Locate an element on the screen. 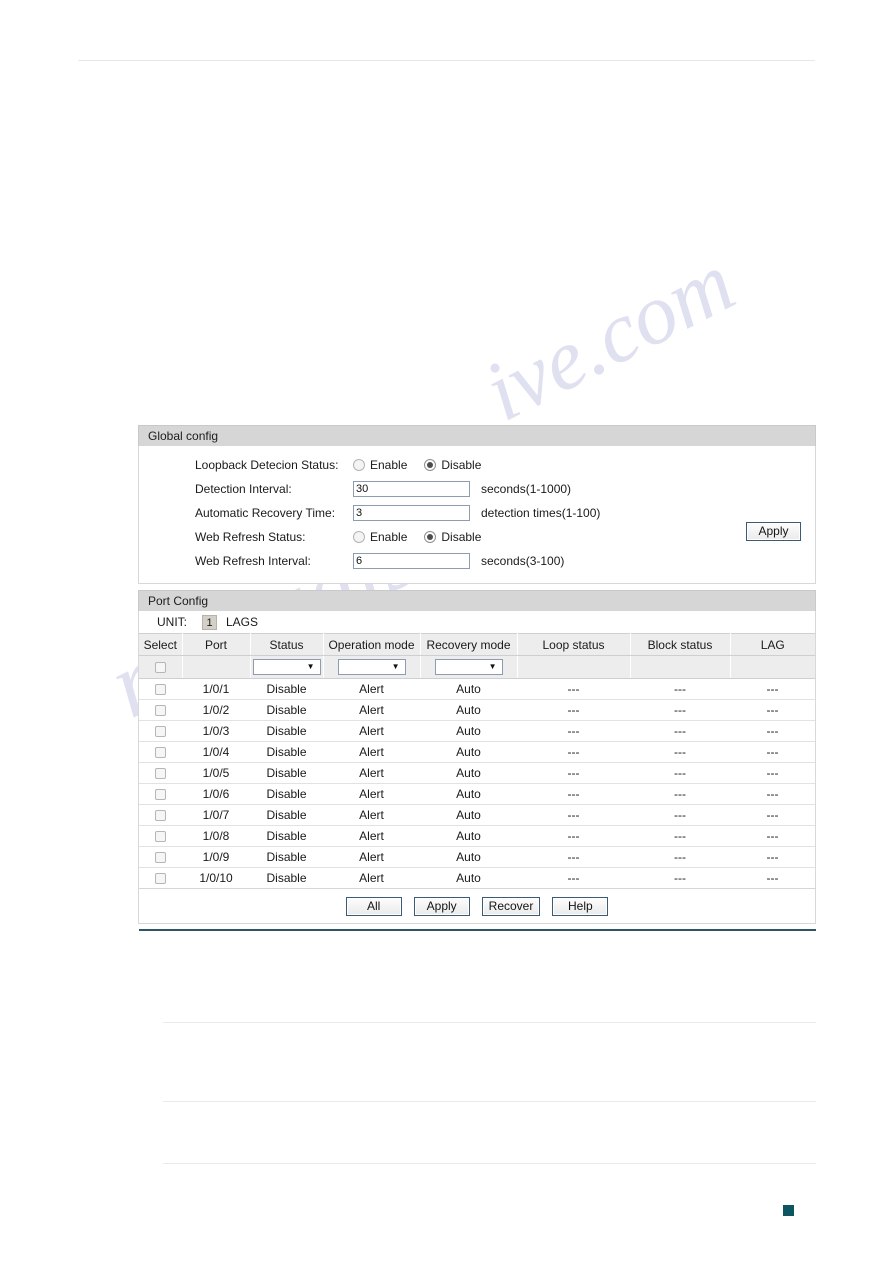 The width and height of the screenshot is (893, 1263). cell-port: 1/0/9 is located at coordinates (216, 857).